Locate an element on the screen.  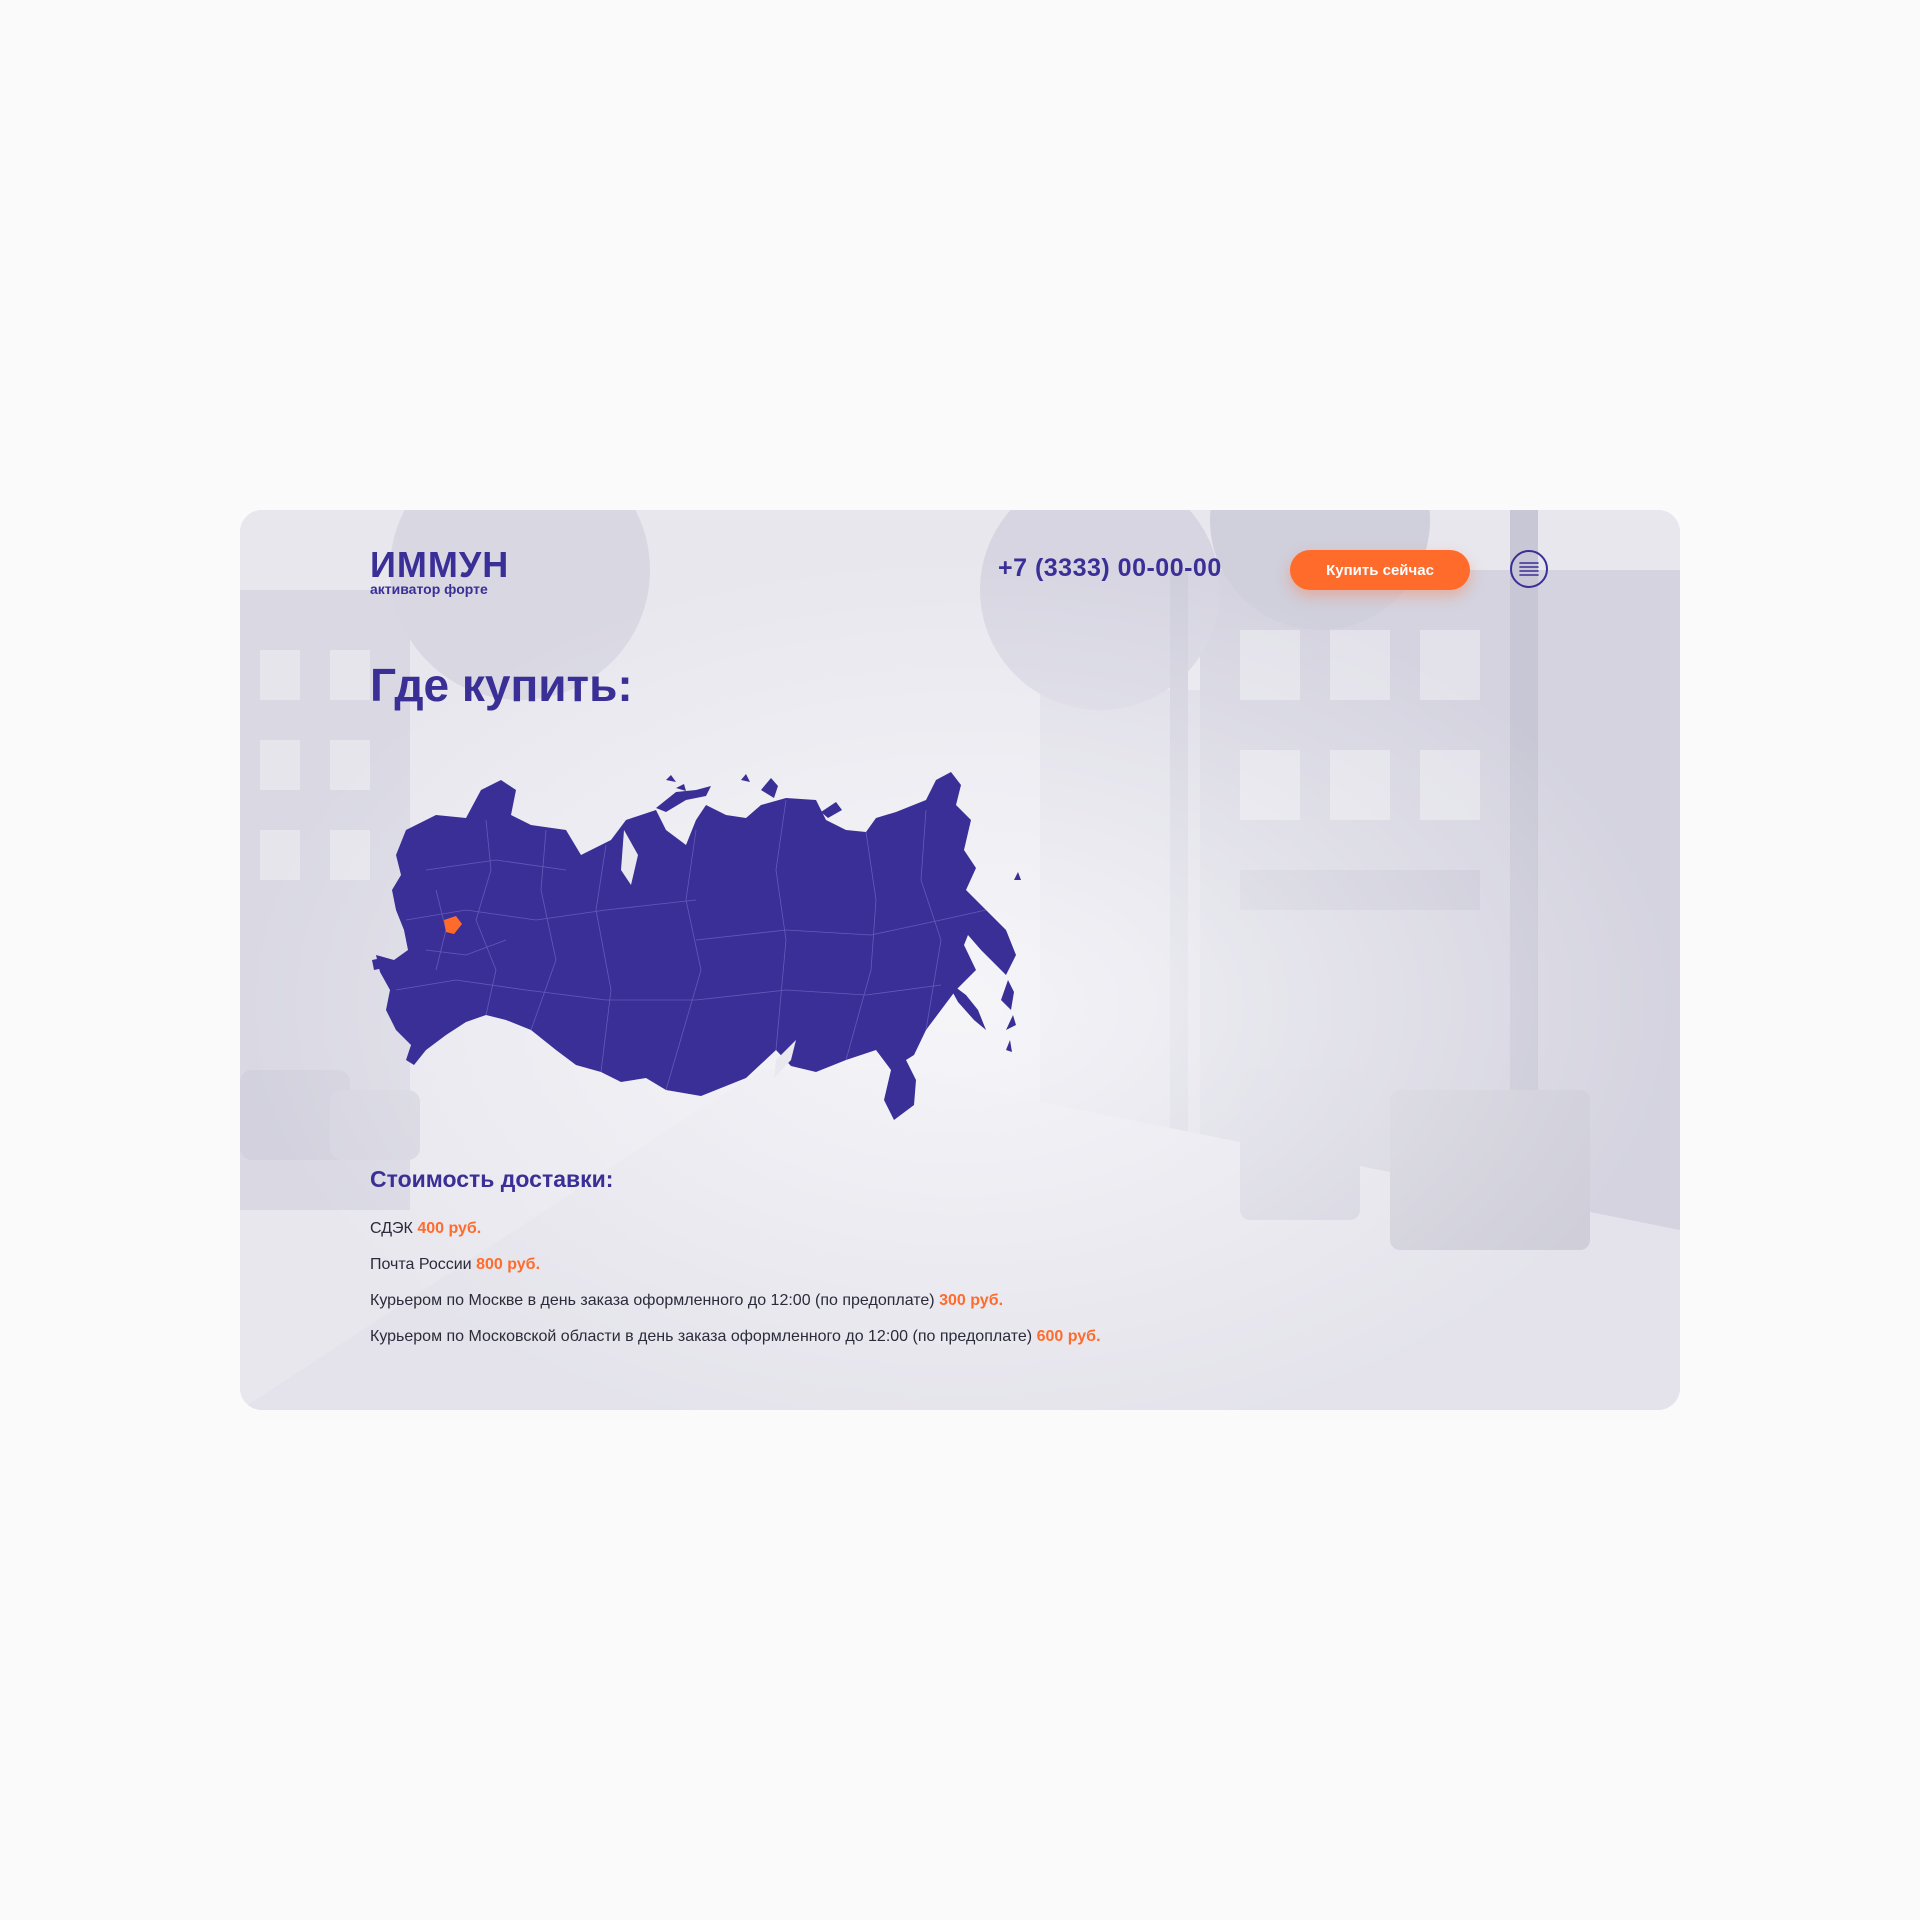
page-title: Где купить: is located at coordinates (501, 685).